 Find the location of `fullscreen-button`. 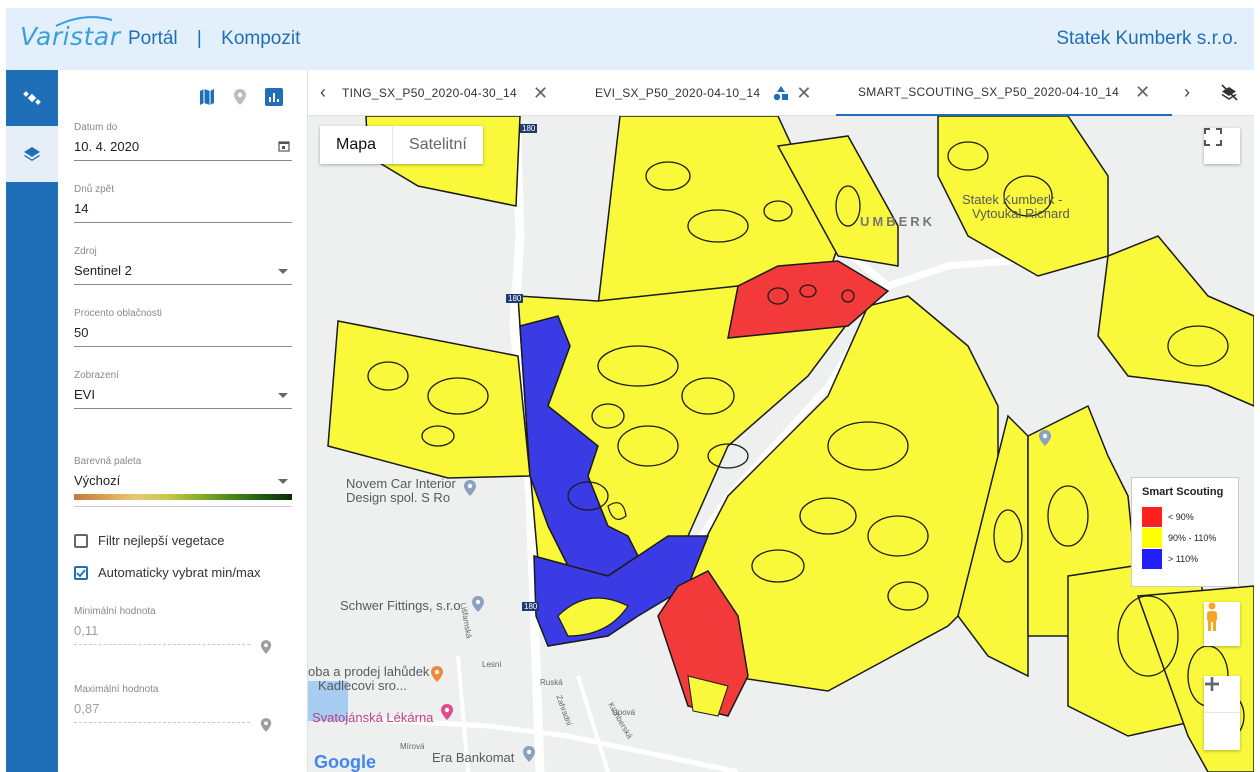

fullscreen-button is located at coordinates (1222, 146).